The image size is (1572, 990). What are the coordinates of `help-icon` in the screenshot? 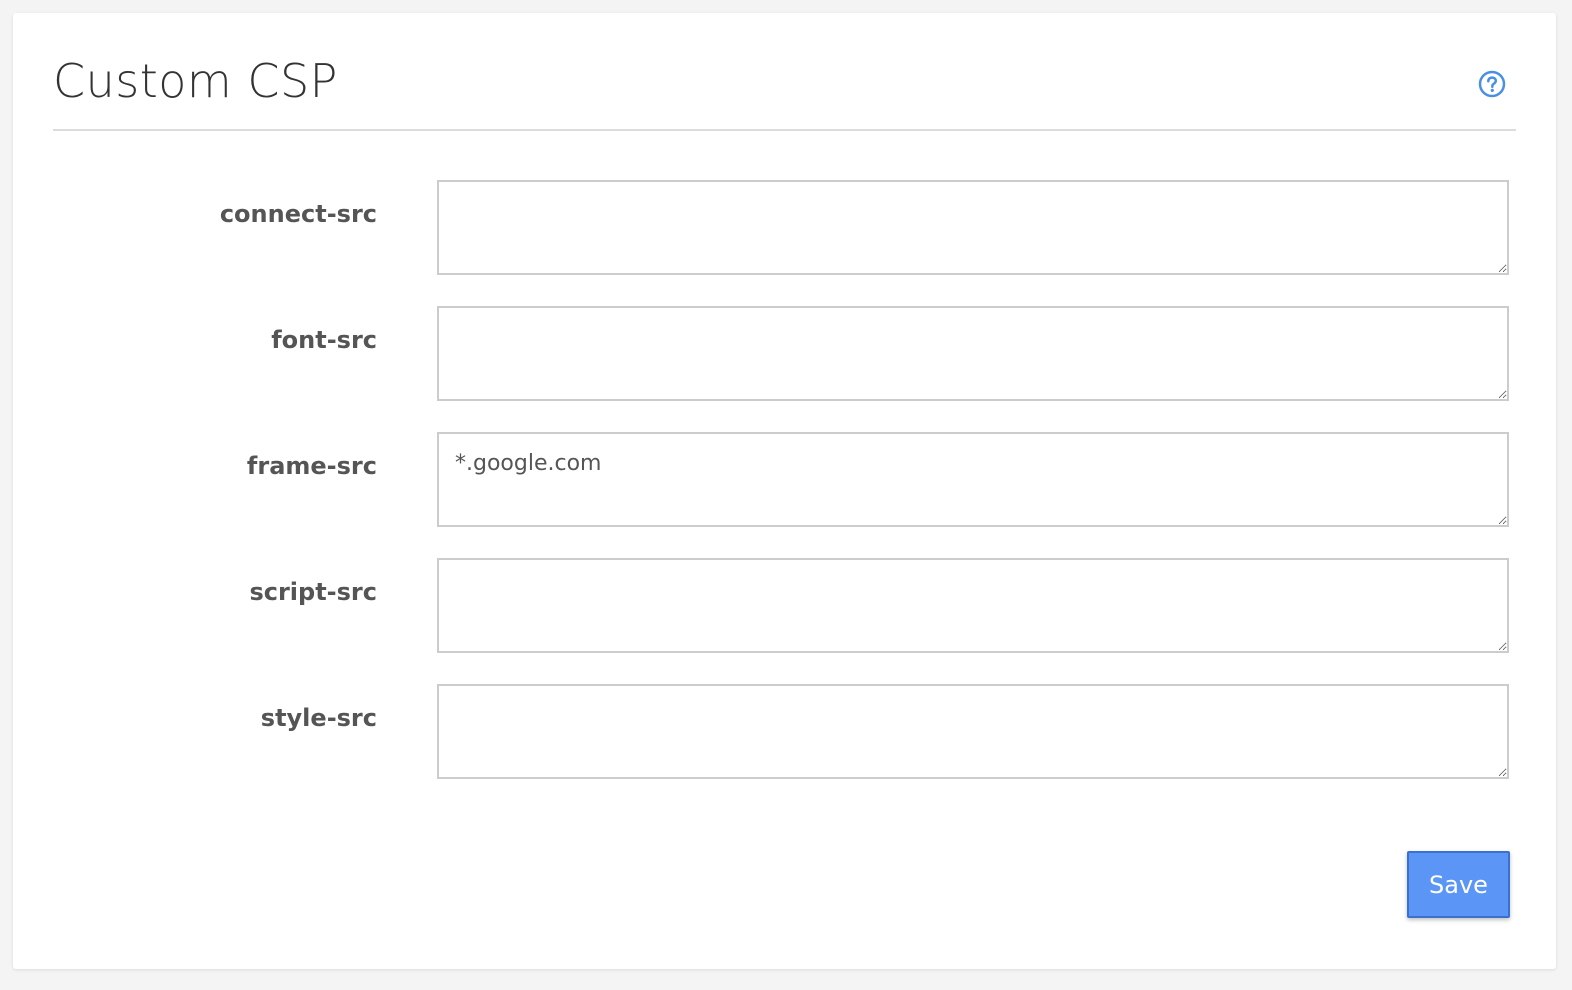 It's located at (1492, 84).